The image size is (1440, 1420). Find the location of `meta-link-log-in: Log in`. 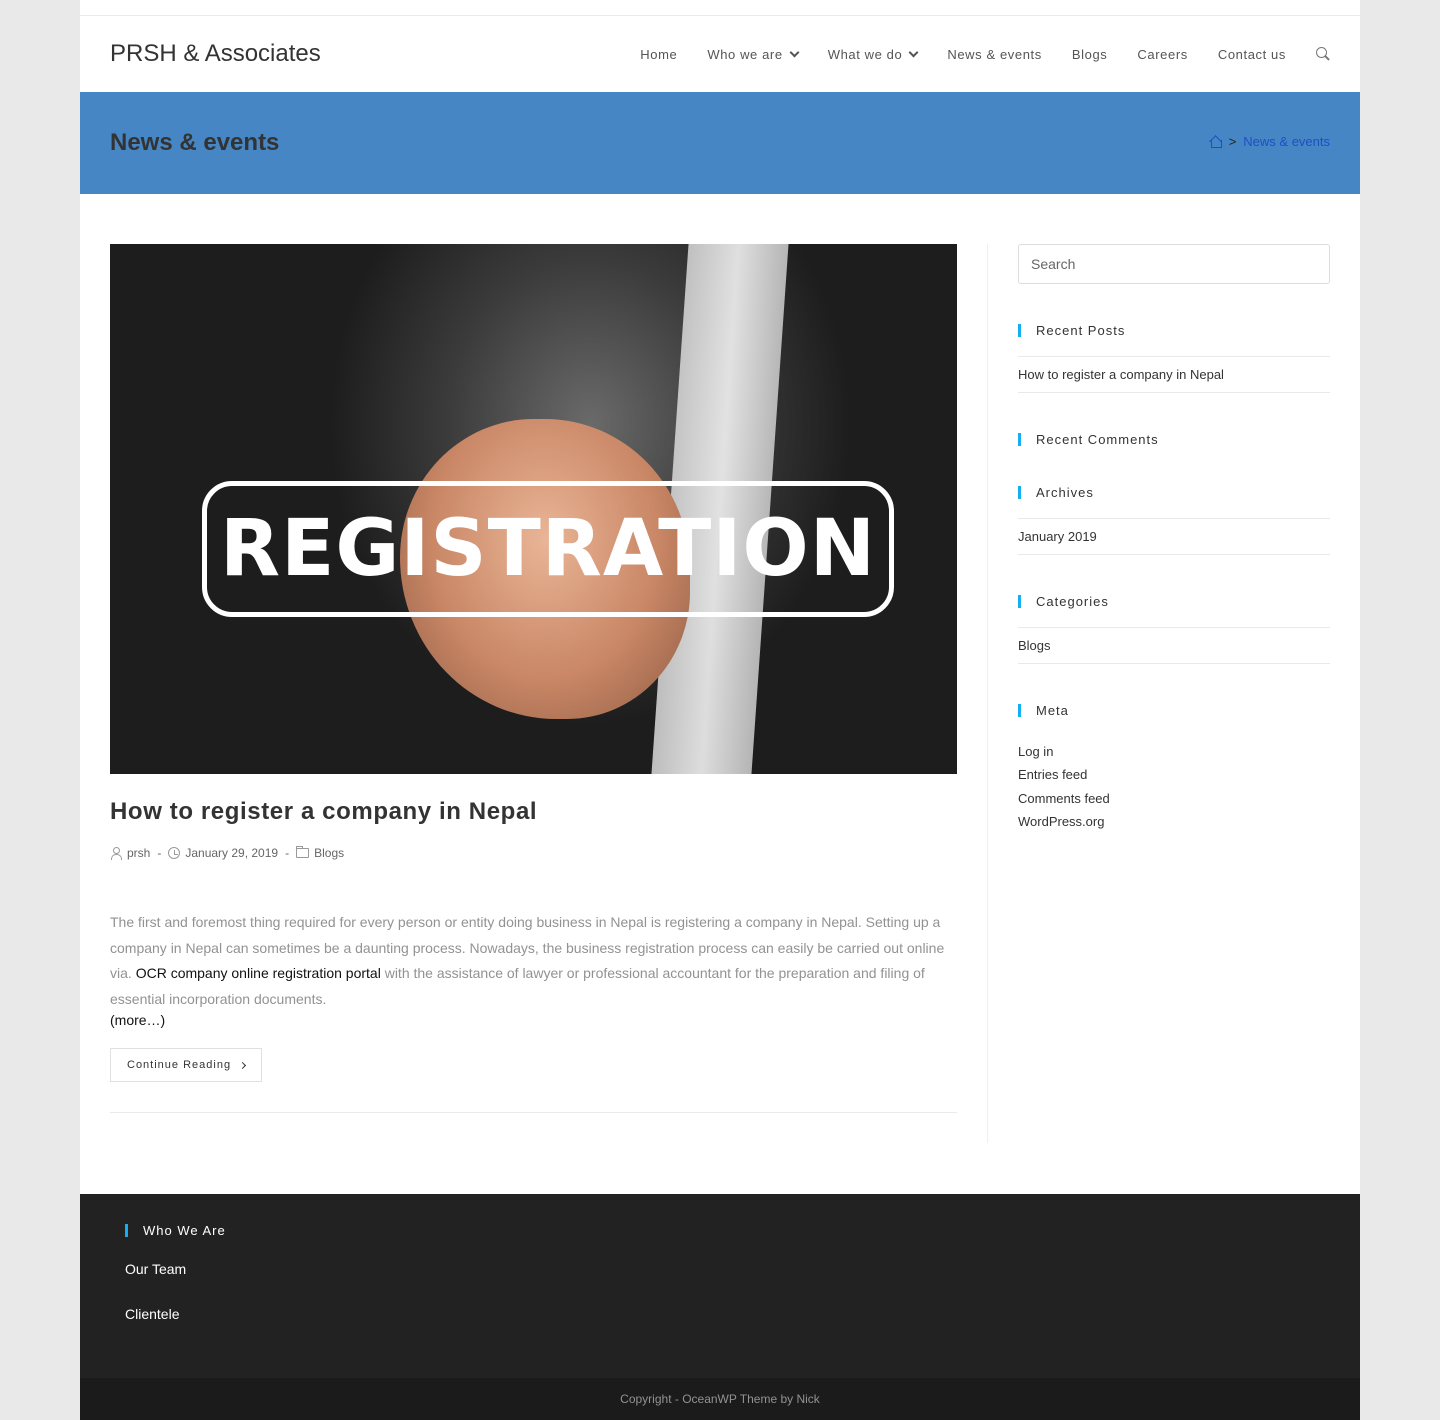

meta-link-log-in: Log in is located at coordinates (1174, 751).